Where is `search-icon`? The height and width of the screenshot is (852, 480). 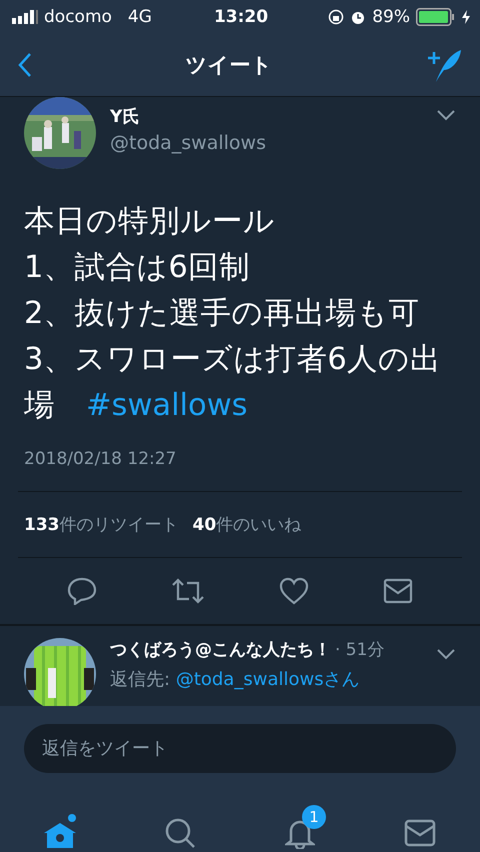 search-icon is located at coordinates (180, 833).